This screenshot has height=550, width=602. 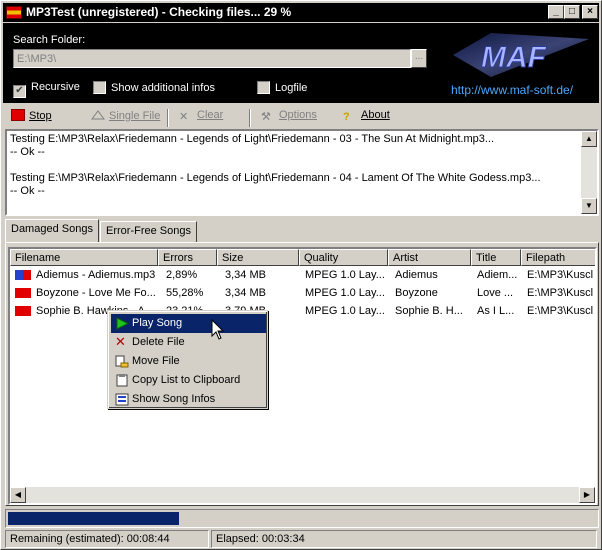 What do you see at coordinates (107, 539) in the screenshot?
I see `remaining-time: Remaining (estimated): 00:08:44` at bounding box center [107, 539].